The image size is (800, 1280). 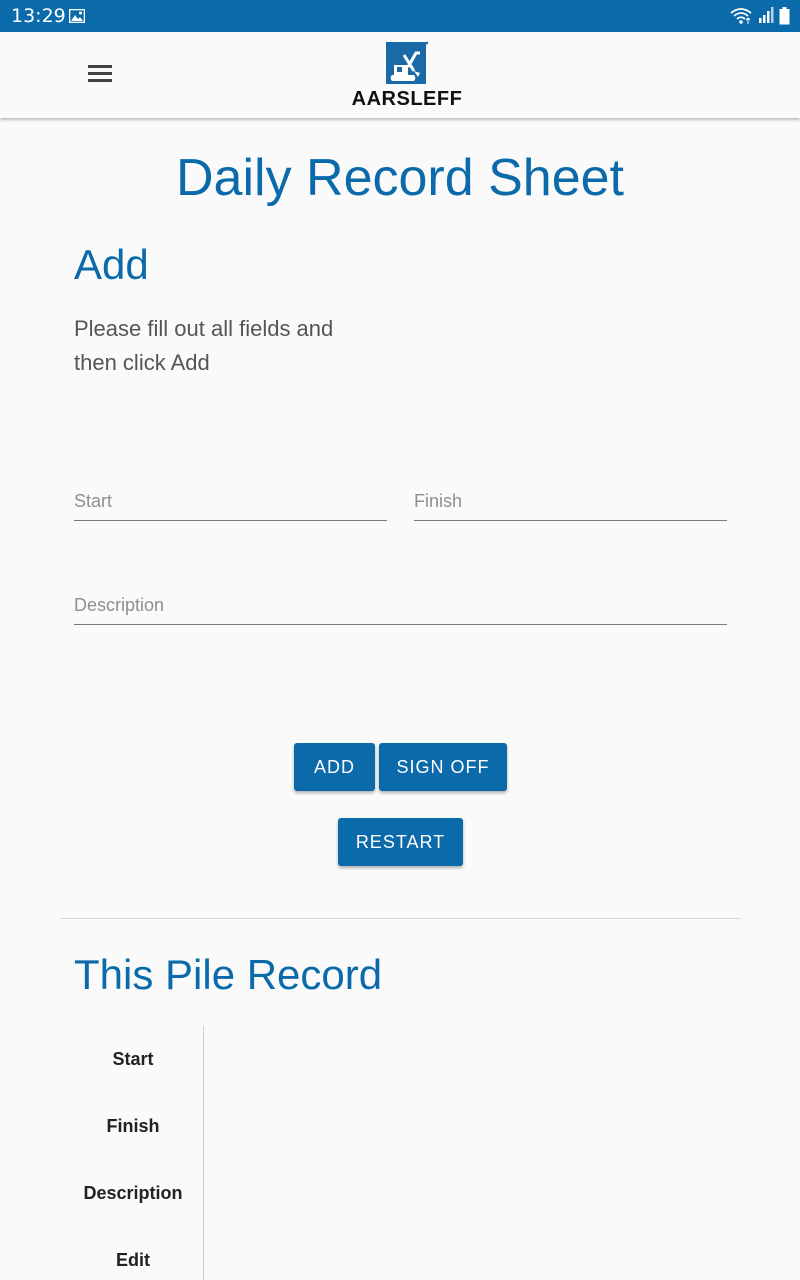 What do you see at coordinates (443, 767) in the screenshot?
I see `sign-off-button: SIGN OFF` at bounding box center [443, 767].